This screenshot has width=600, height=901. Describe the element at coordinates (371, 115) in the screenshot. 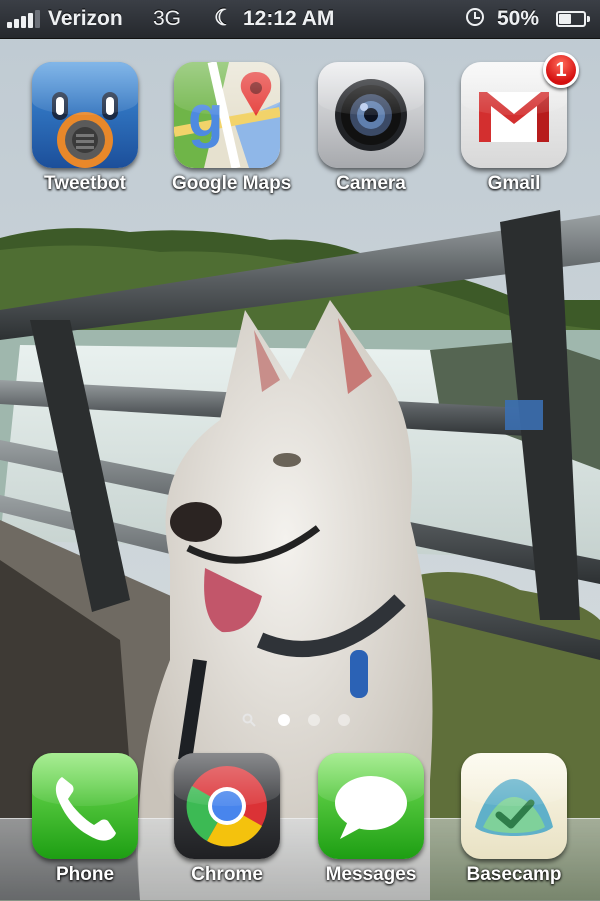

I see `camera-icon` at that location.